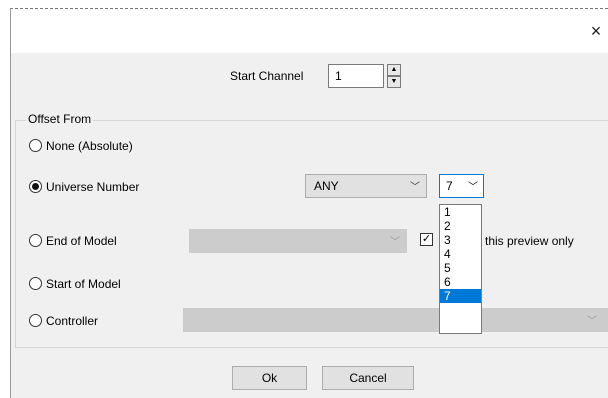 Image resolution: width=608 pixels, height=398 pixels. Describe the element at coordinates (267, 76) in the screenshot. I see `start-channel-label: Start Channel` at that location.